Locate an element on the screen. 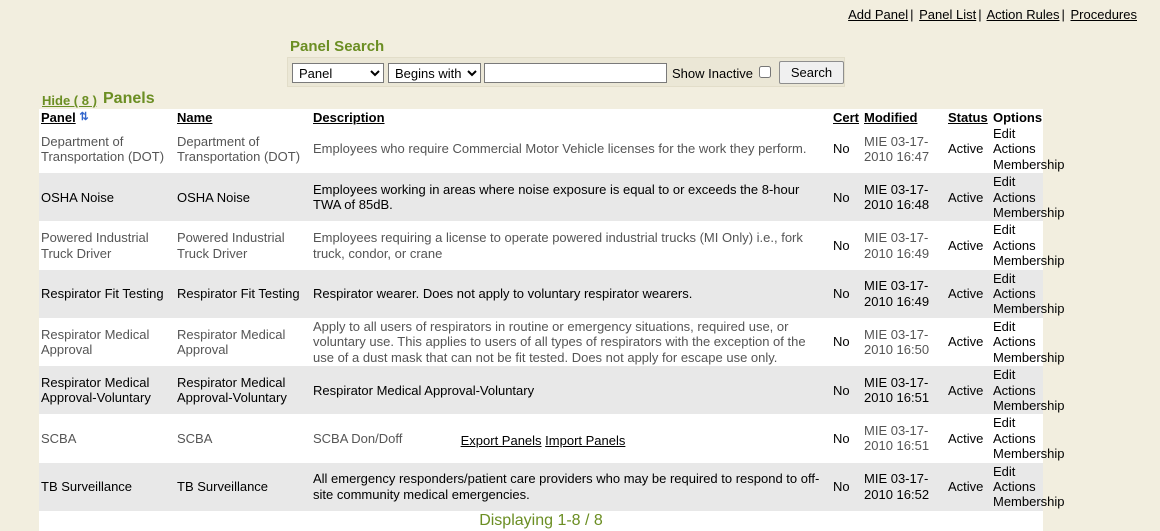 The image size is (1160, 531). procedures-link: Procedures is located at coordinates (1104, 14).